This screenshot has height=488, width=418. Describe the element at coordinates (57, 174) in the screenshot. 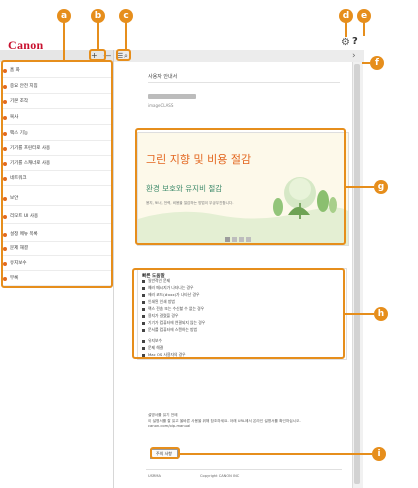

I see `sidebar-highlight` at that location.